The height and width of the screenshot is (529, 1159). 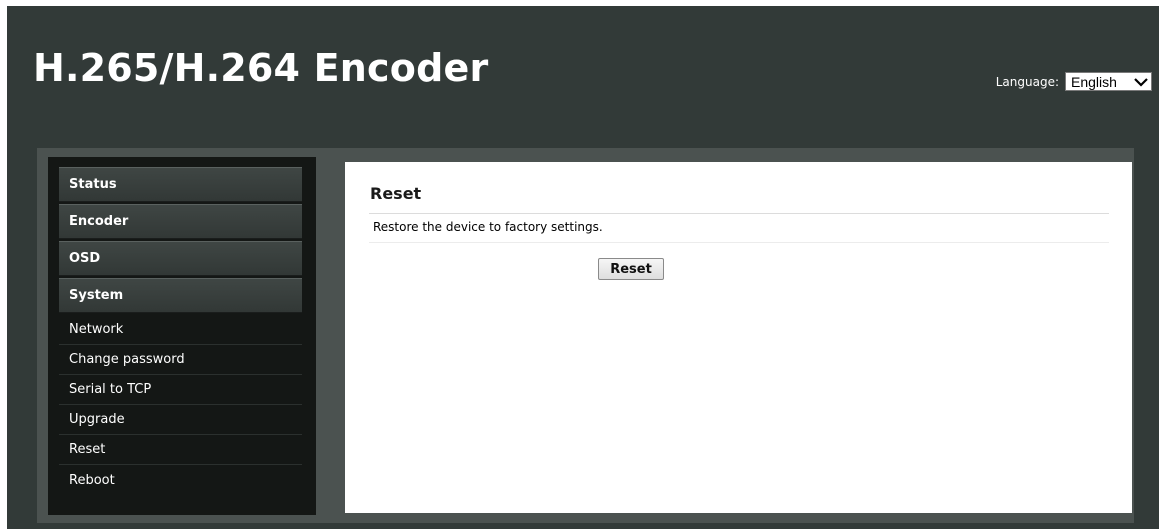 I want to click on sidebar-item-osd: OSD, so click(x=180, y=258).